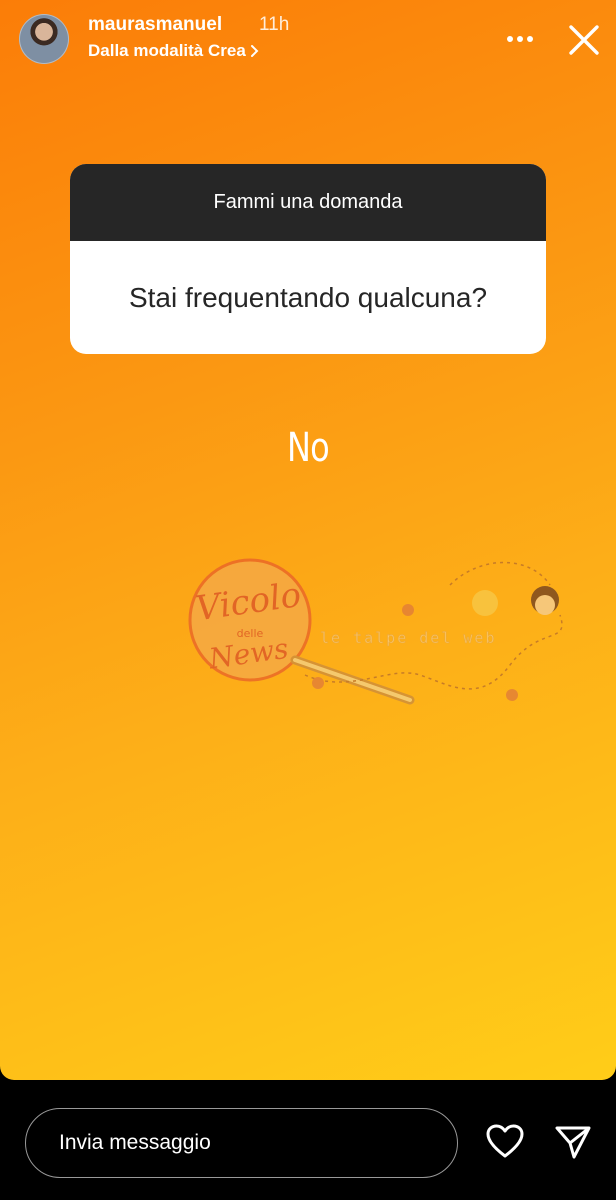 The image size is (616, 1200). I want to click on username: maurasmanuel, so click(155, 25).